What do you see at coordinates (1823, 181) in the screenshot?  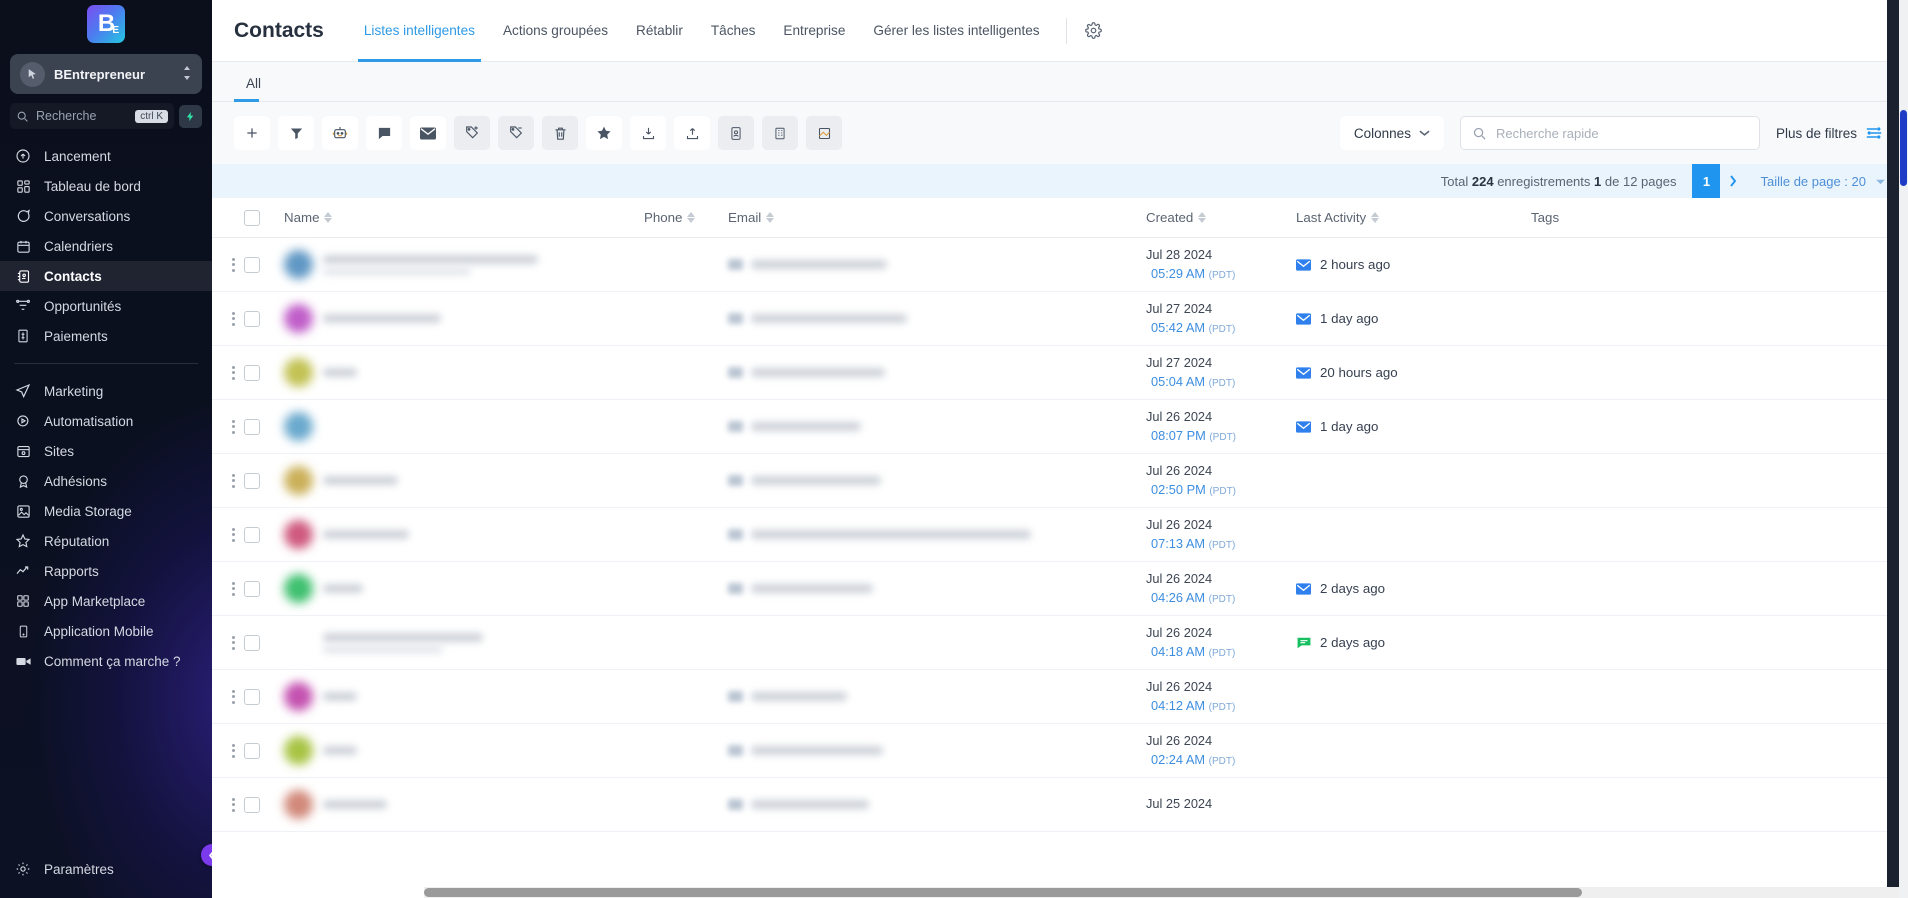 I see `page-size-selector: Taille de page : 20` at bounding box center [1823, 181].